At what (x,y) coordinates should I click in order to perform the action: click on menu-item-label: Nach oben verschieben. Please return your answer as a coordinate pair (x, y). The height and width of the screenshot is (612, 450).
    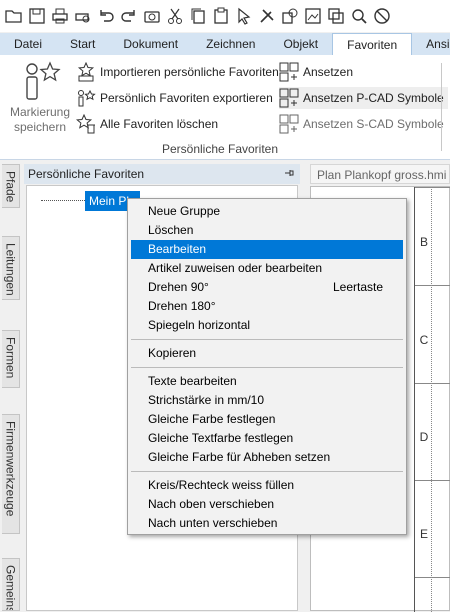
    Looking at the image, I should click on (211, 504).